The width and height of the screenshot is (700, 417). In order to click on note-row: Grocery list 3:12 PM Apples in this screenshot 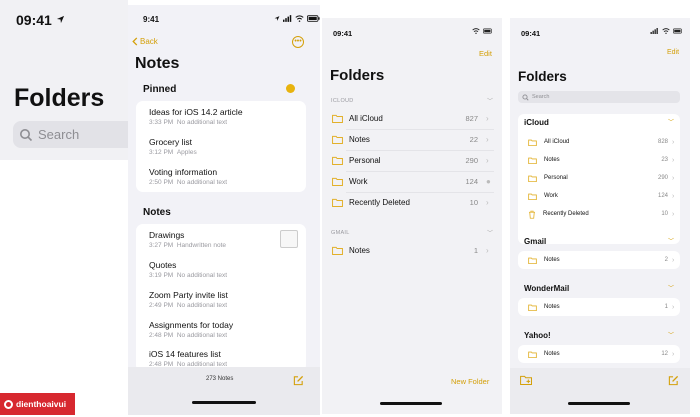, I will do `click(173, 146)`.